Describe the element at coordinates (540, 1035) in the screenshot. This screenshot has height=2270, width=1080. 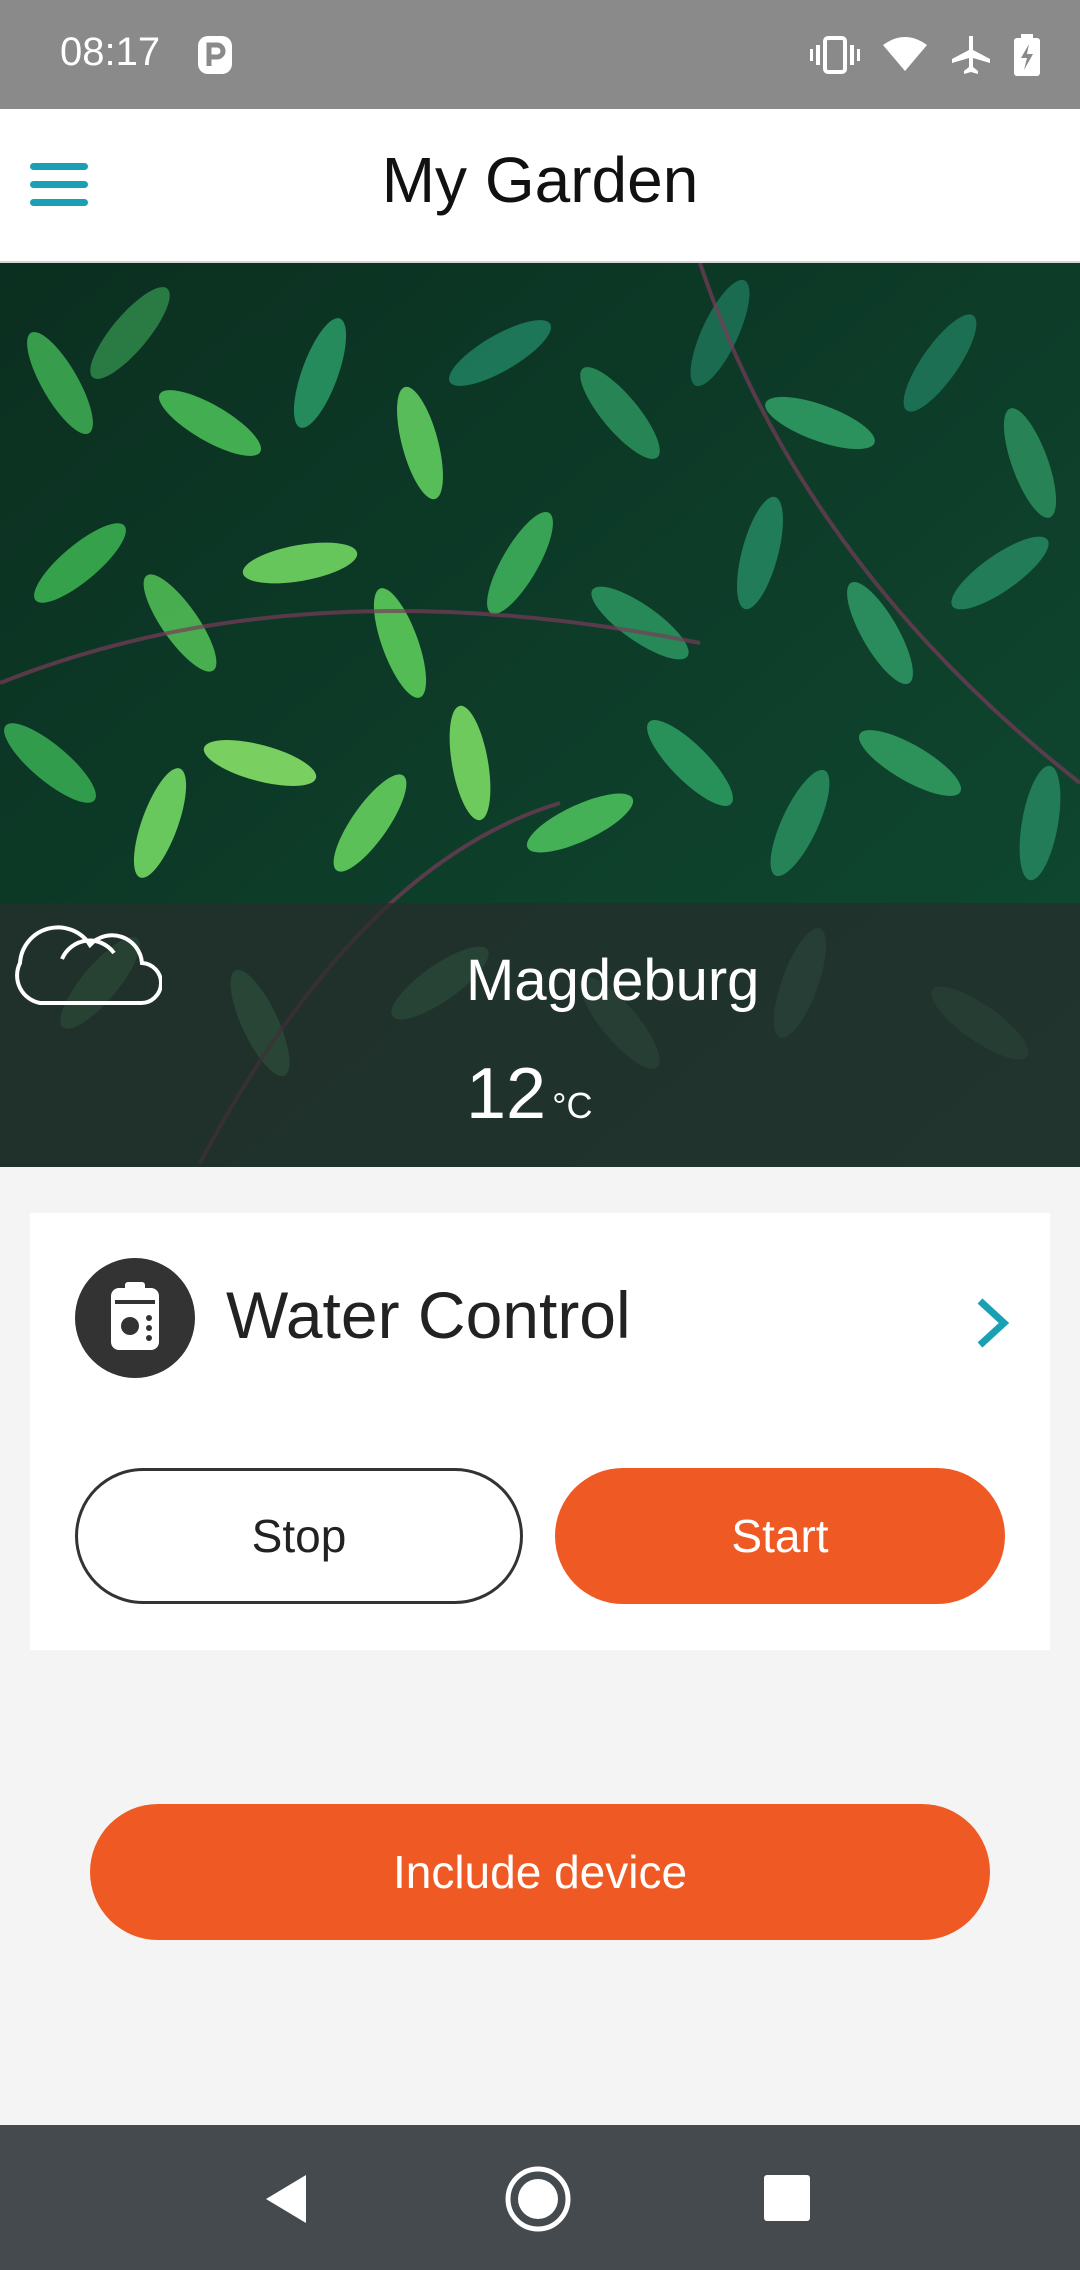
I see `weather-panel: Magdeburg 12 °C` at that location.